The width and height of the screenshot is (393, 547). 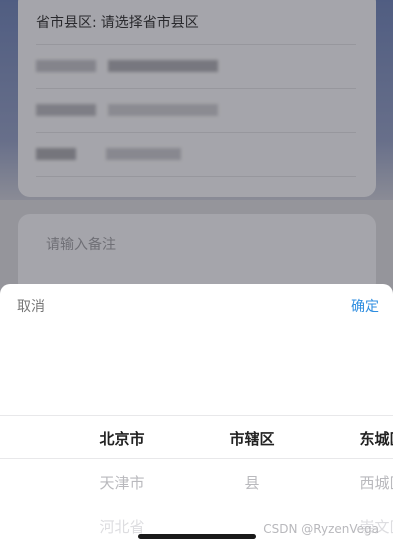 I want to click on watermark: CSDN @RyzenVega, so click(x=321, y=529).